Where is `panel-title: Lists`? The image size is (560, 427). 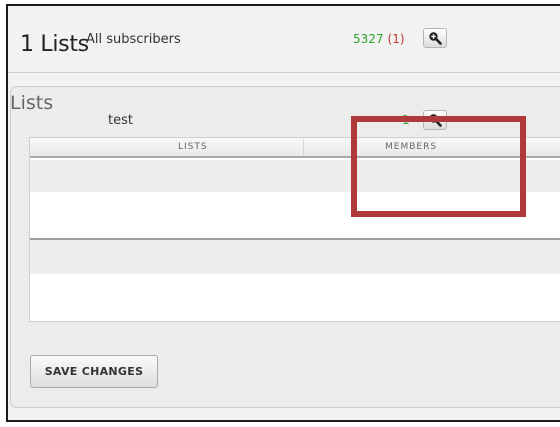
panel-title: Lists is located at coordinates (32, 103).